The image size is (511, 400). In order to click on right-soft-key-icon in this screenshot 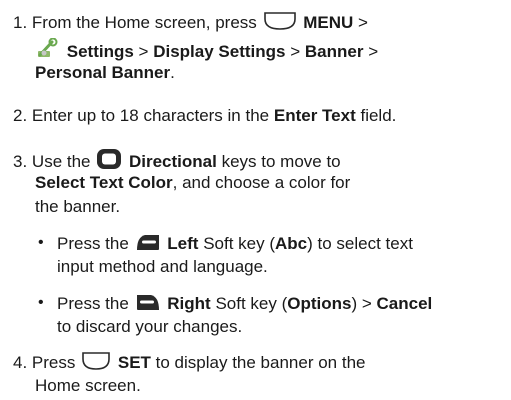, I will do `click(148, 305)`.